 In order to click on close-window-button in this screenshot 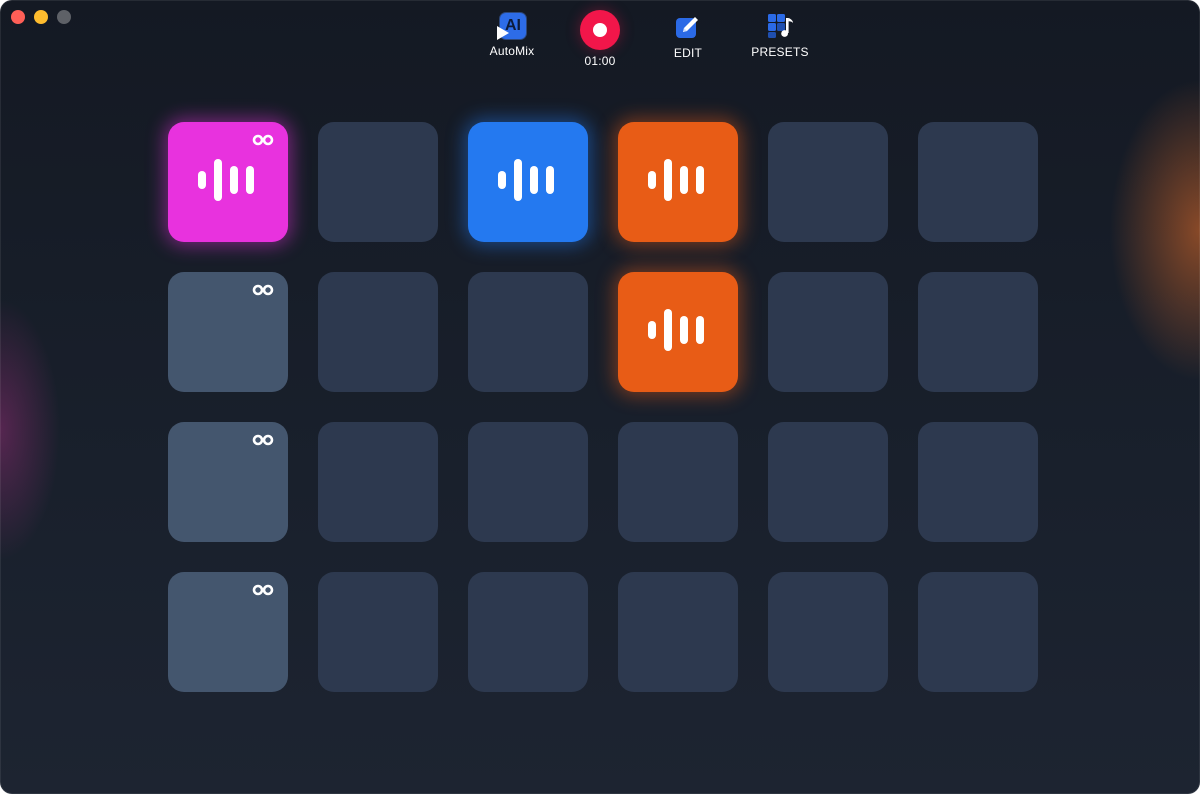, I will do `click(18, 17)`.